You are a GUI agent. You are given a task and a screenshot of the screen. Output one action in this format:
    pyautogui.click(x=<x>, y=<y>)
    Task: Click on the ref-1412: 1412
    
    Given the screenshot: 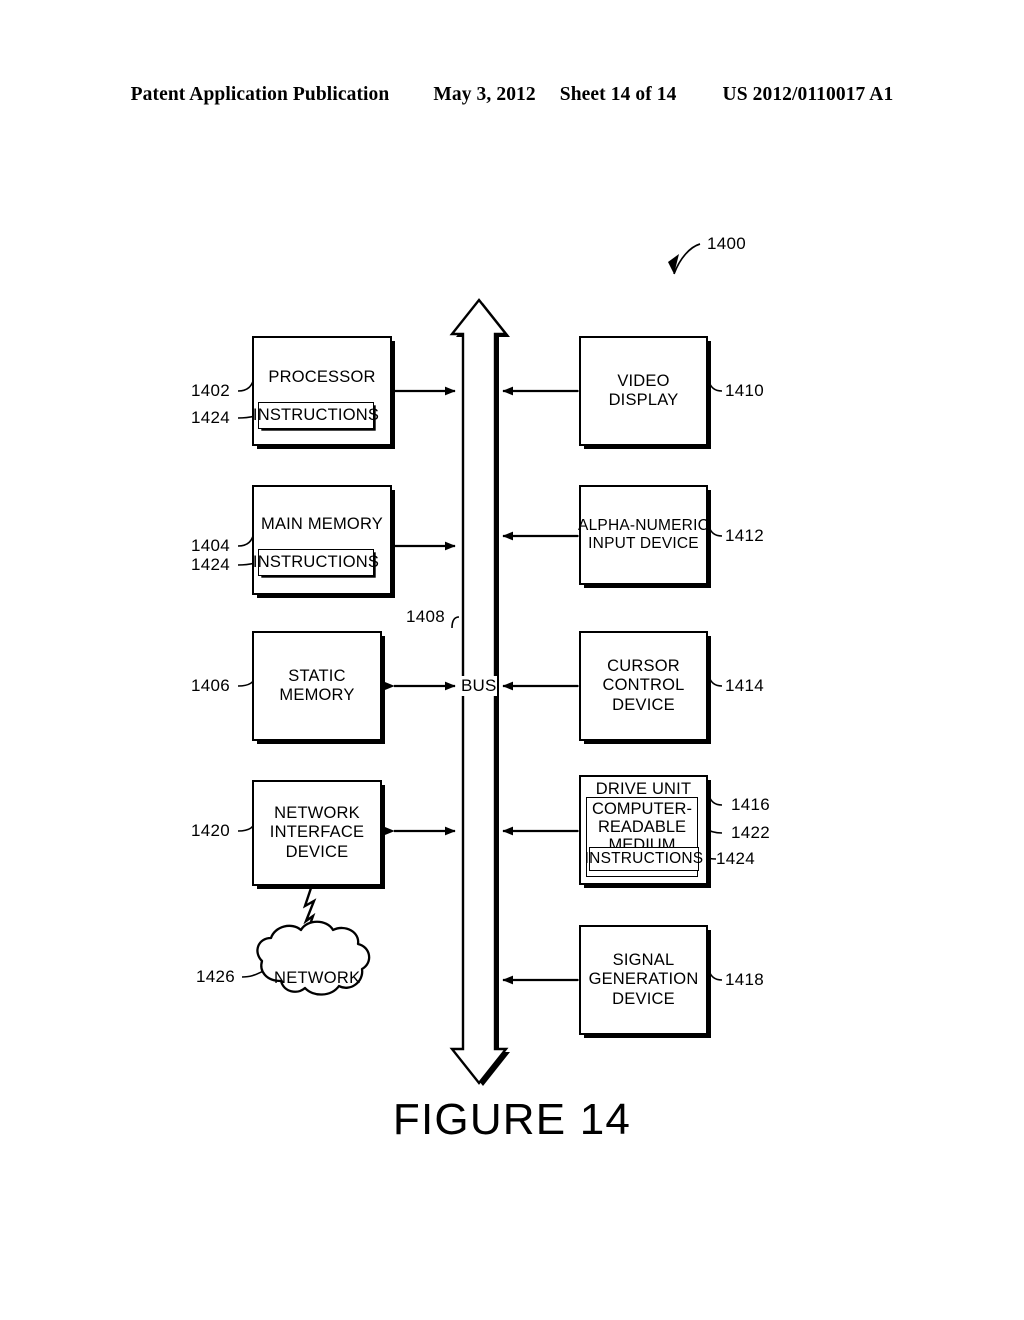 What is the action you would take?
    pyautogui.click(x=745, y=535)
    